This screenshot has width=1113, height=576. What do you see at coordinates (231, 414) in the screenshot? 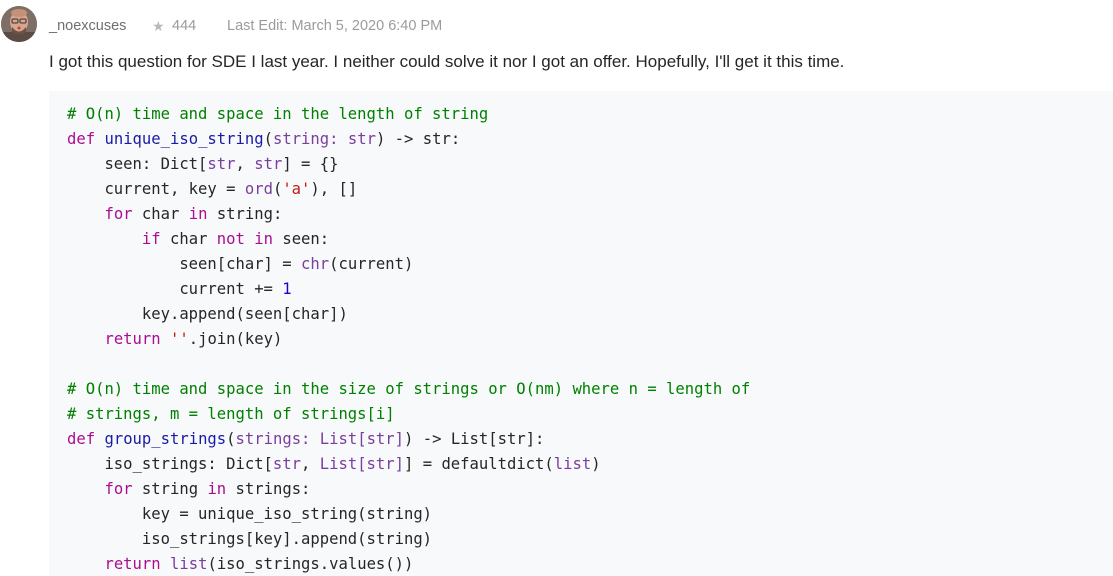
I see `code-token-comment: # strings, m = length of strings[i]` at bounding box center [231, 414].